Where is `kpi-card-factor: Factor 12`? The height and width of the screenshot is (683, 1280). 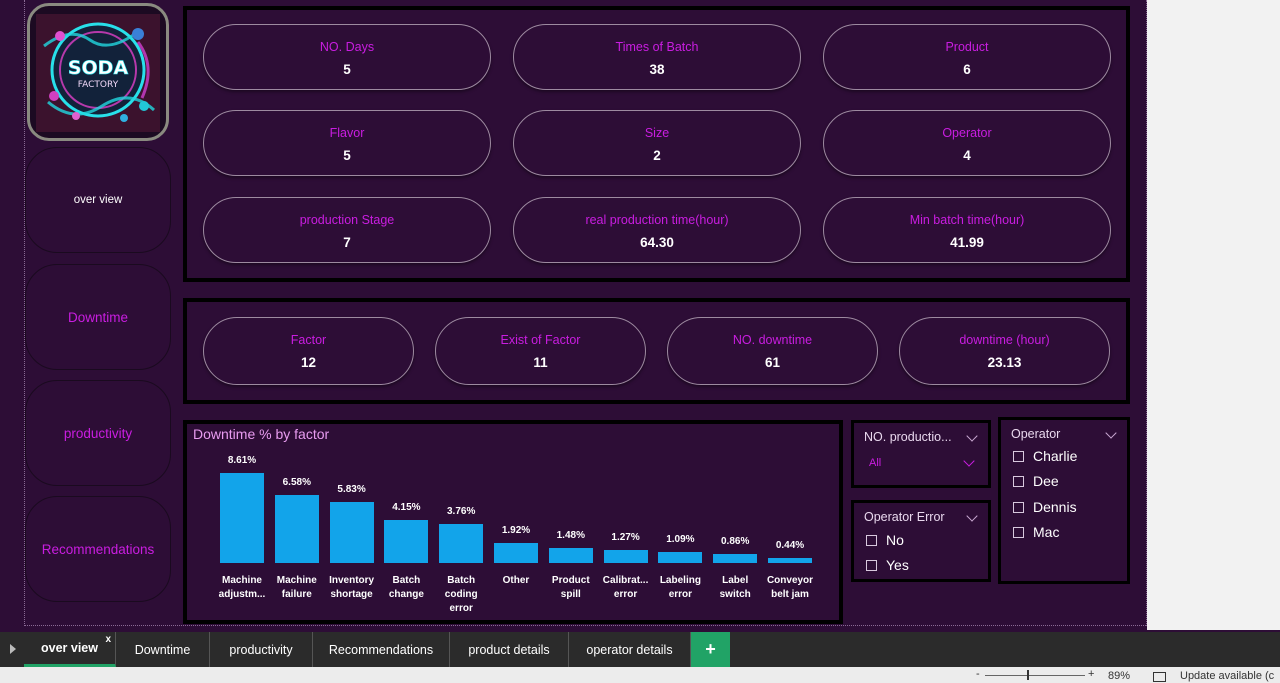
kpi-card-factor: Factor 12 is located at coordinates (308, 351).